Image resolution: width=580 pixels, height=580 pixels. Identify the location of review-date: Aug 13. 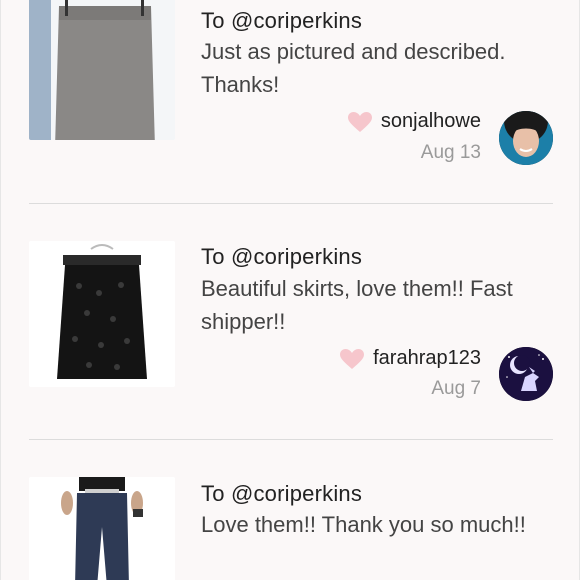
(450, 152).